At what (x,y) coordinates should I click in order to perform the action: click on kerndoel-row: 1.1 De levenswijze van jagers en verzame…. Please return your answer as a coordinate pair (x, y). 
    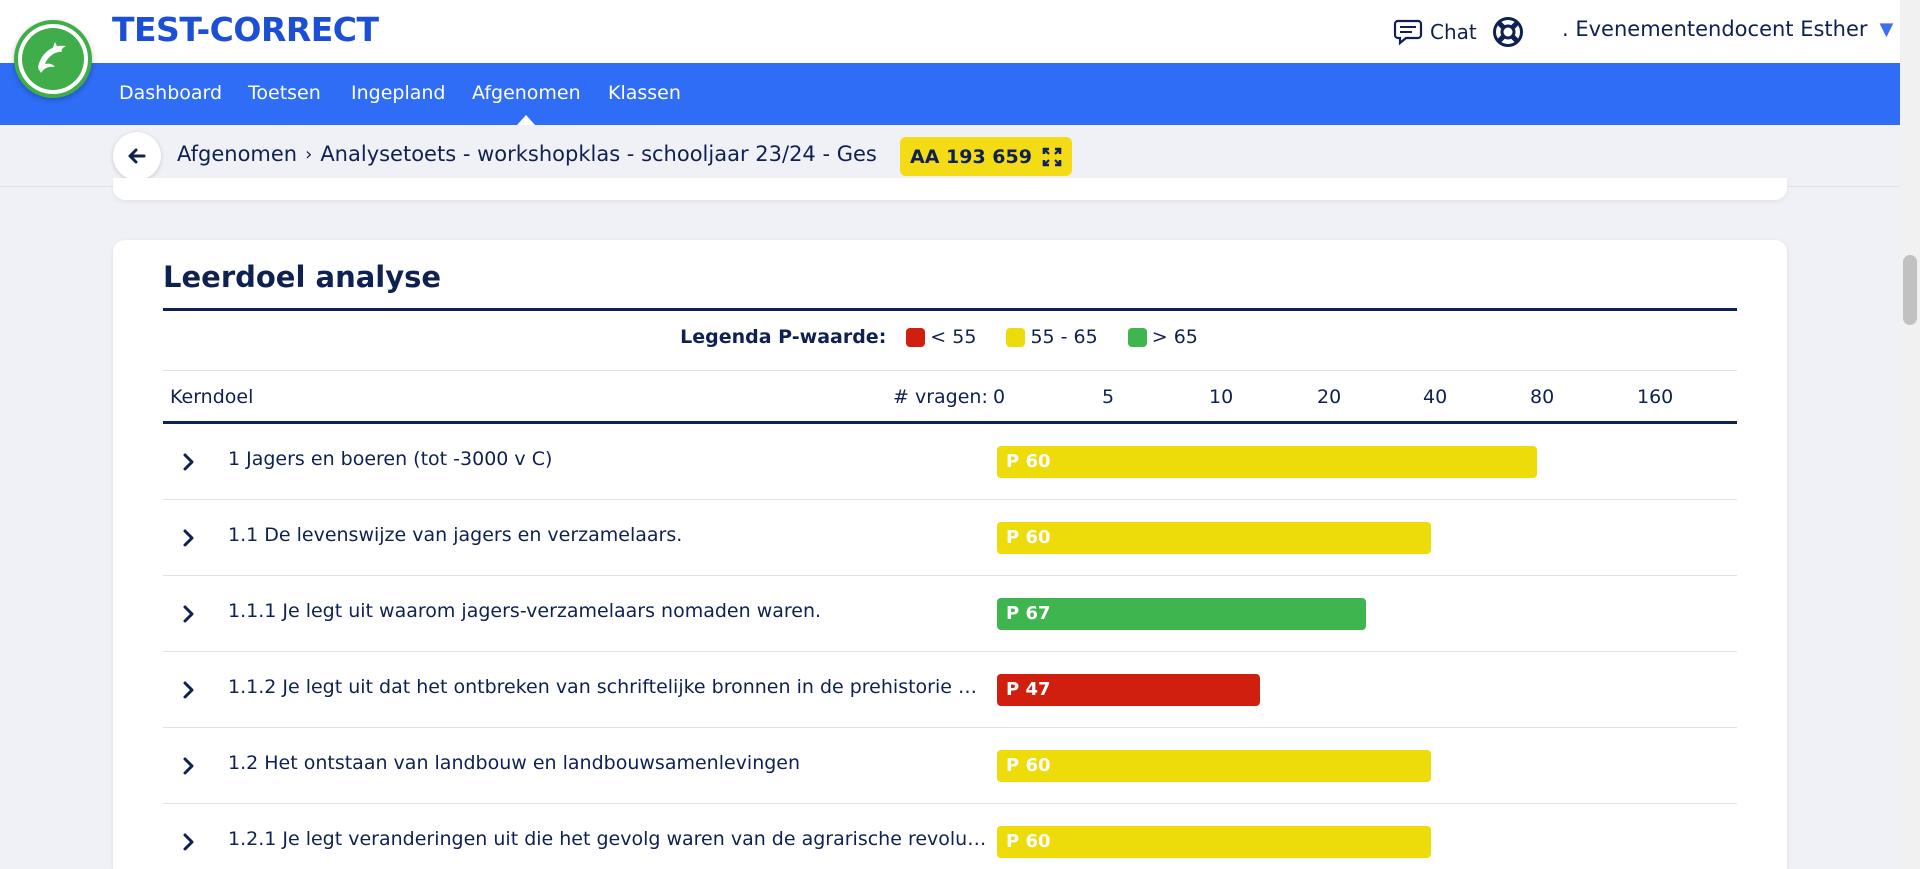
    Looking at the image, I should click on (950, 538).